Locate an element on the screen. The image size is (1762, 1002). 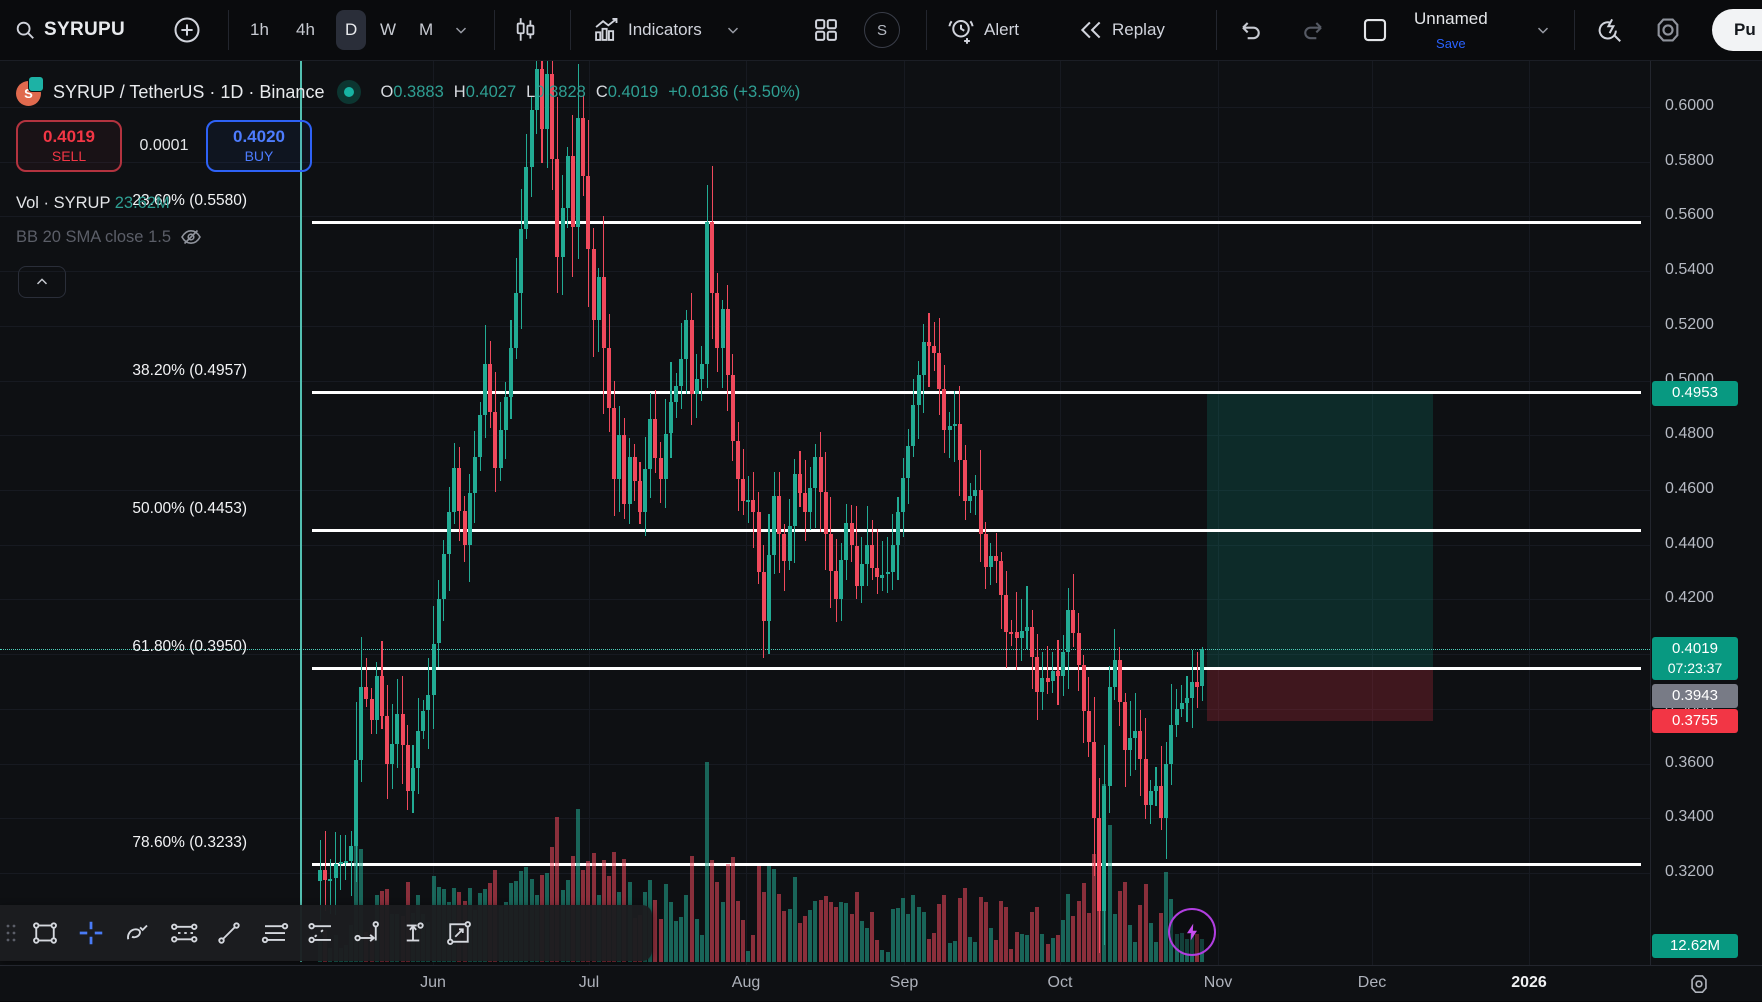
interval-1w: W is located at coordinates (388, 30).